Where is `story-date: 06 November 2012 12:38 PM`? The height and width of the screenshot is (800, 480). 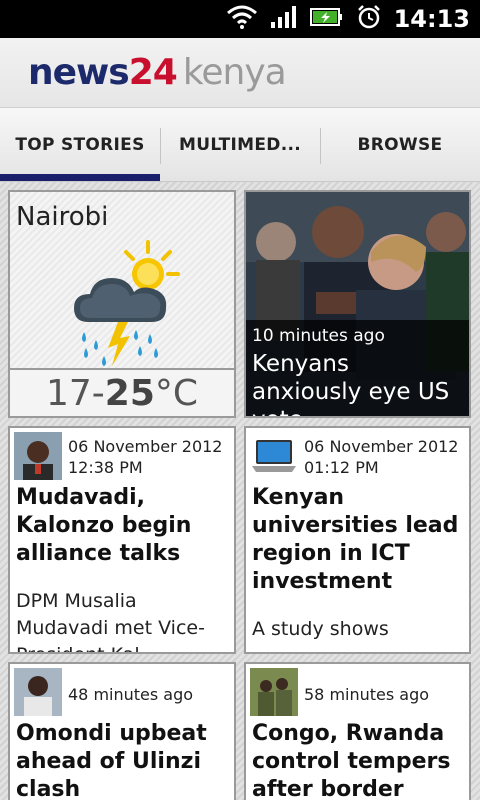 story-date: 06 November 2012 12:38 PM is located at coordinates (145, 457).